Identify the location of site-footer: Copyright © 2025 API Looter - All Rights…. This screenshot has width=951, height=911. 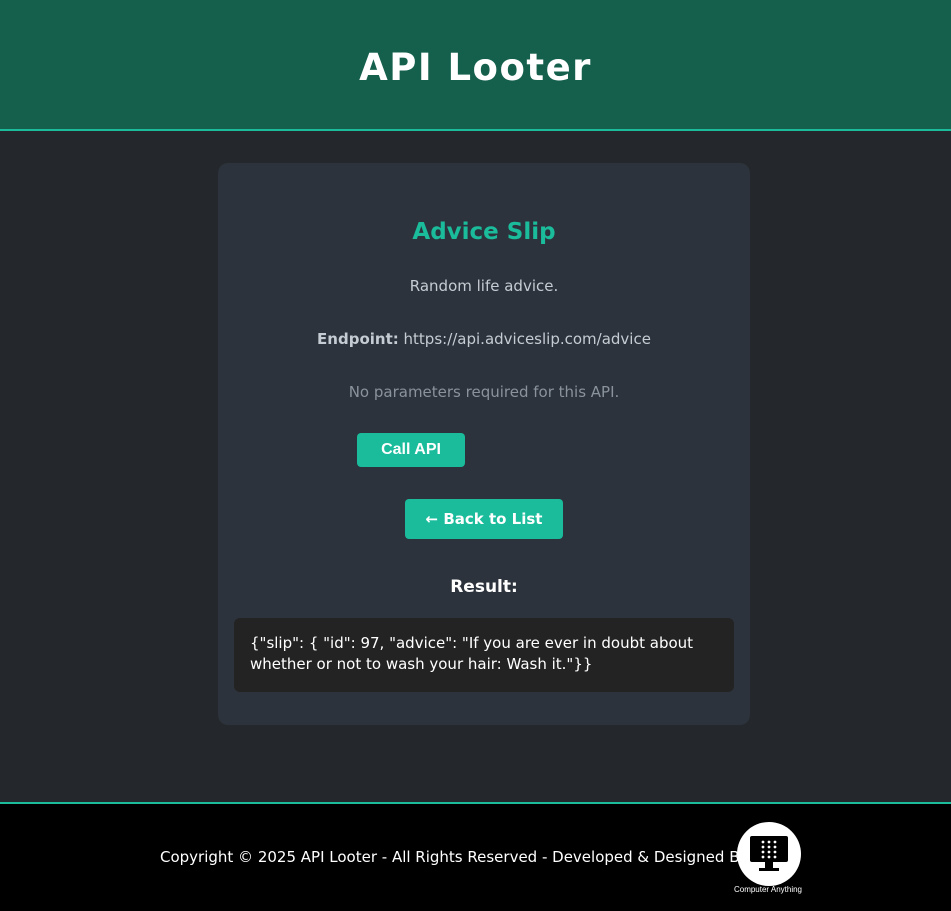
(475, 856).